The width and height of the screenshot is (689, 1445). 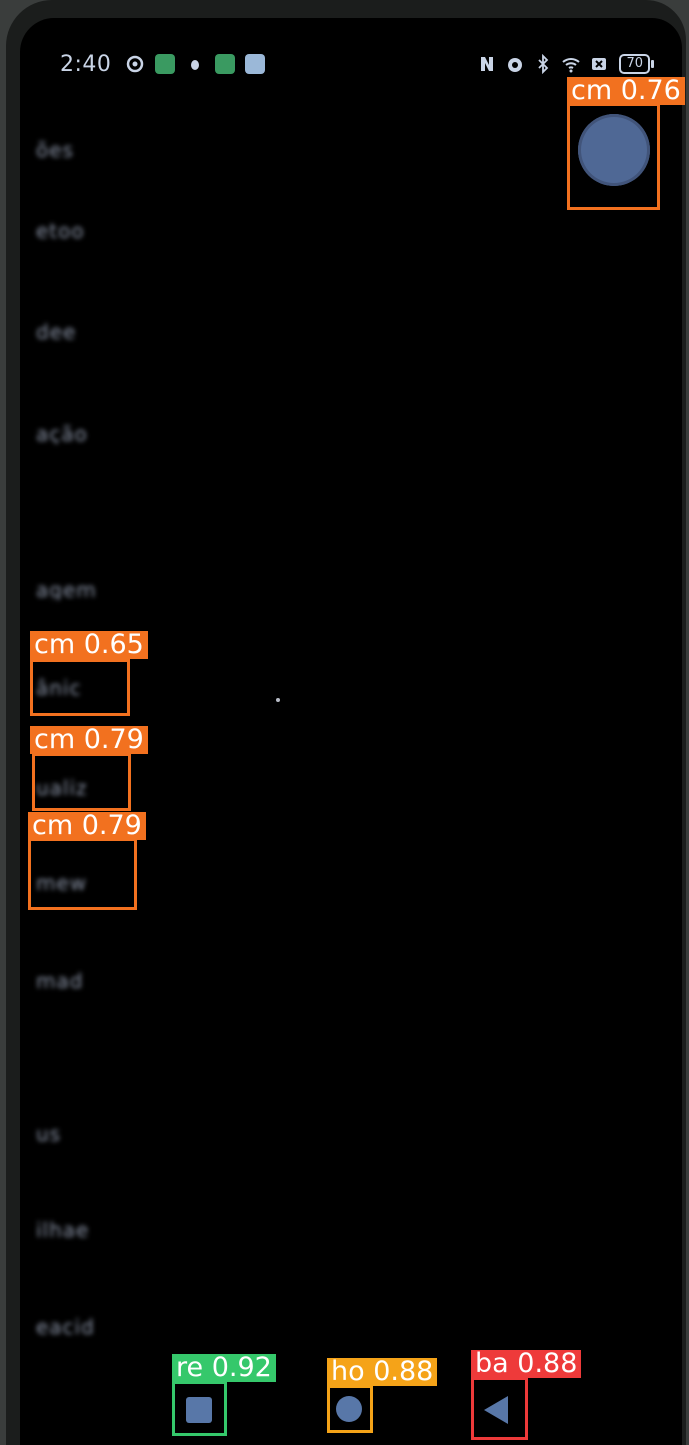 What do you see at coordinates (76, 1229) in the screenshot?
I see `list-item: ilhae` at bounding box center [76, 1229].